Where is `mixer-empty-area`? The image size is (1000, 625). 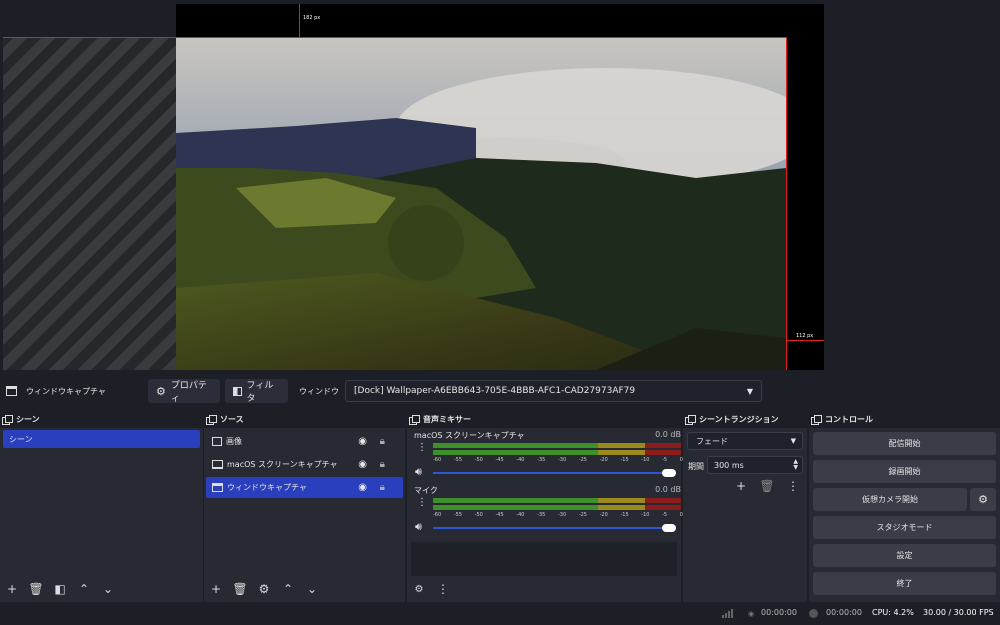 mixer-empty-area is located at coordinates (544, 559).